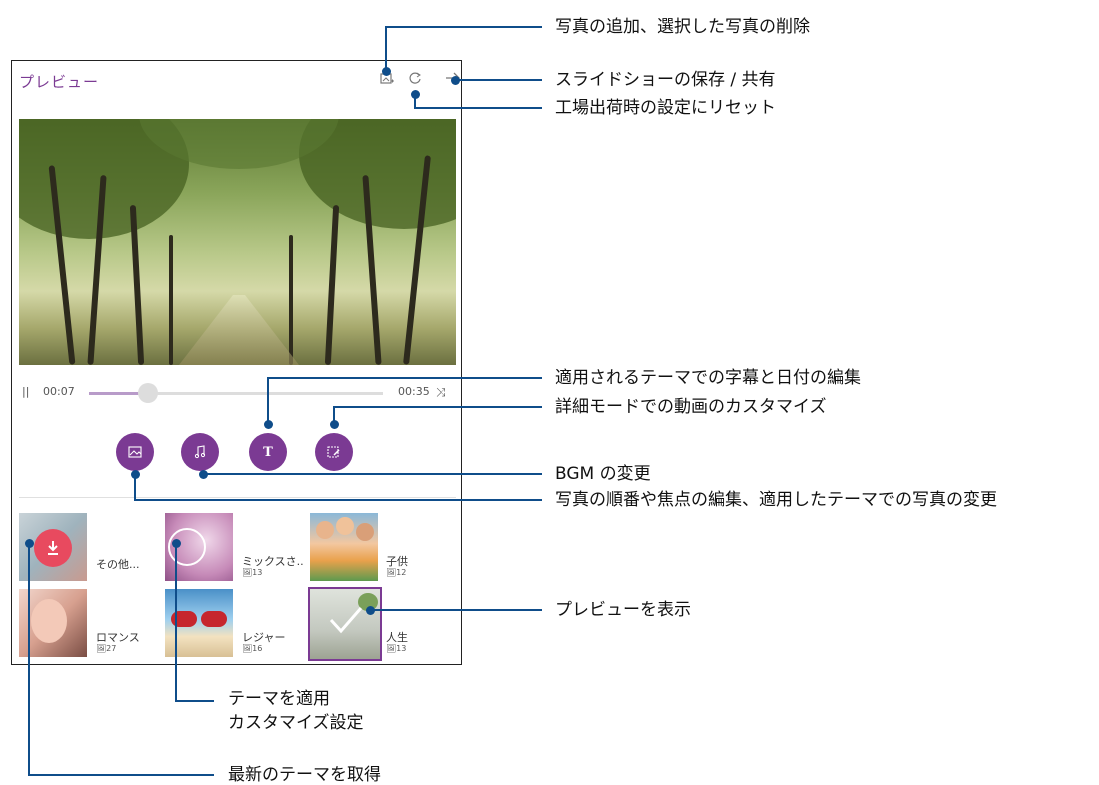 Image resolution: width=1099 pixels, height=785 pixels. Describe the element at coordinates (682, 27) in the screenshot. I see `callout-add-remove-photos: 写真の追加、選択した写真の削除` at that location.